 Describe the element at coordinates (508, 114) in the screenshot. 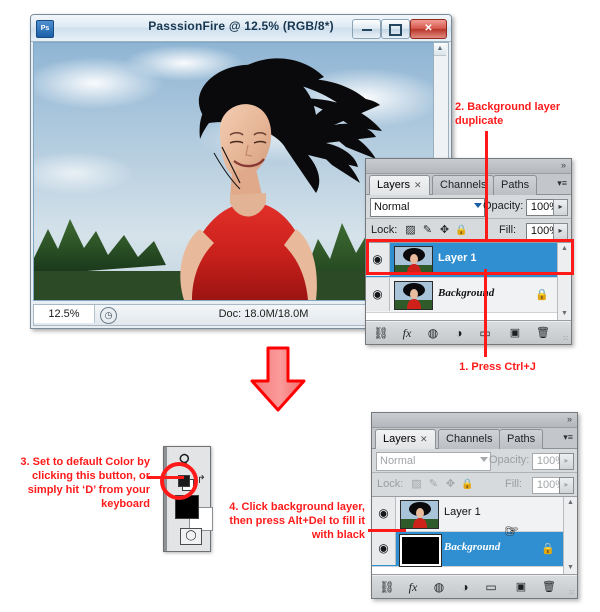

I see `annotation-note-2: 2. Background layer duplicate` at that location.